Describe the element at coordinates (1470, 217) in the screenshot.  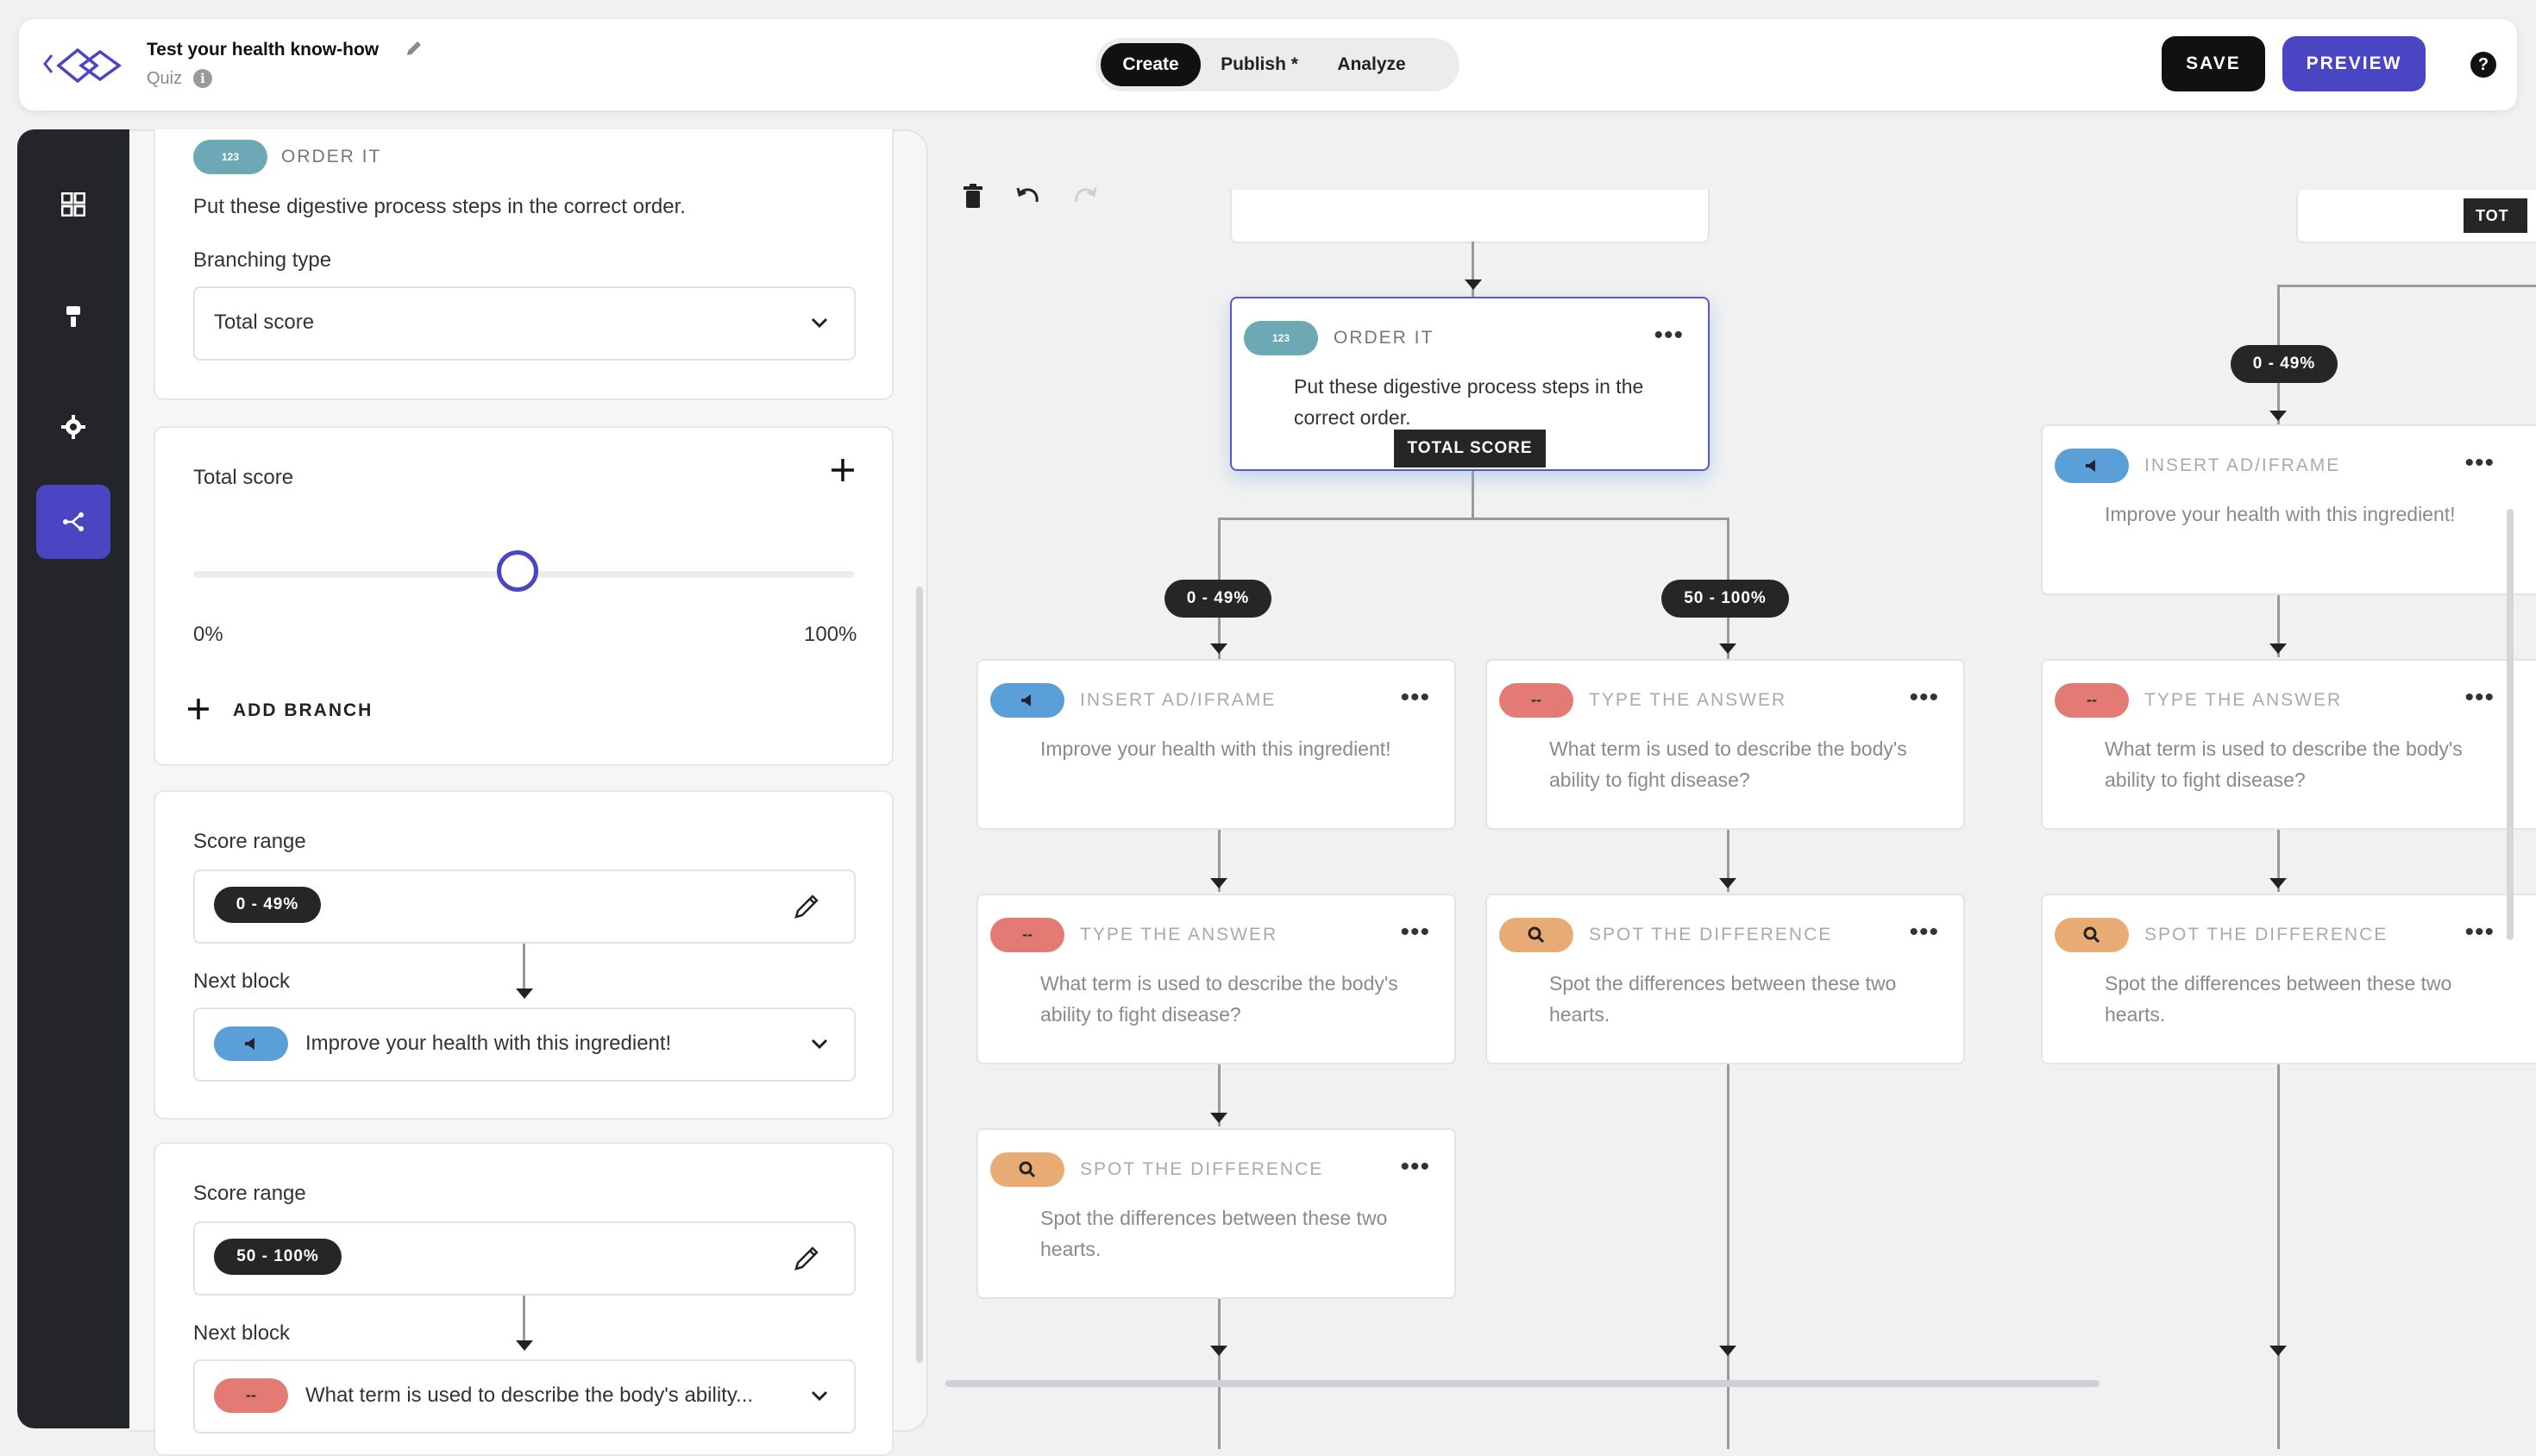
I see `flow-node-parent` at that location.